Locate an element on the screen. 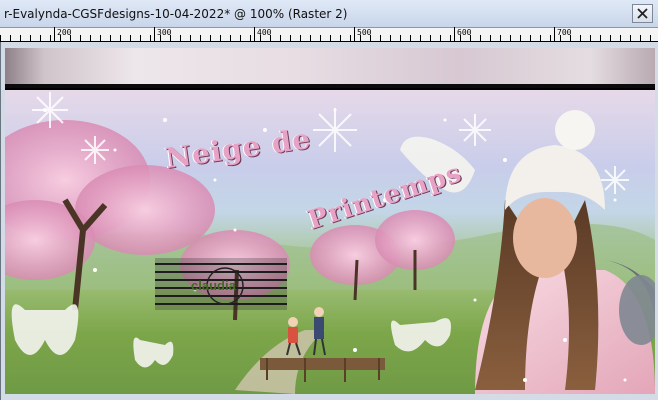 This screenshot has width=658, height=400. artwork-top-band is located at coordinates (330, 68).